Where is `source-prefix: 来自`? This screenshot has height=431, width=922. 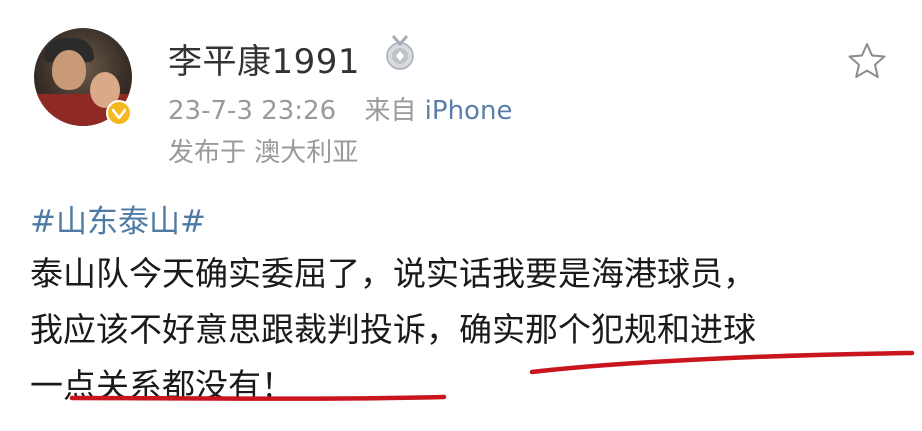
source-prefix: 来自 is located at coordinates (390, 111).